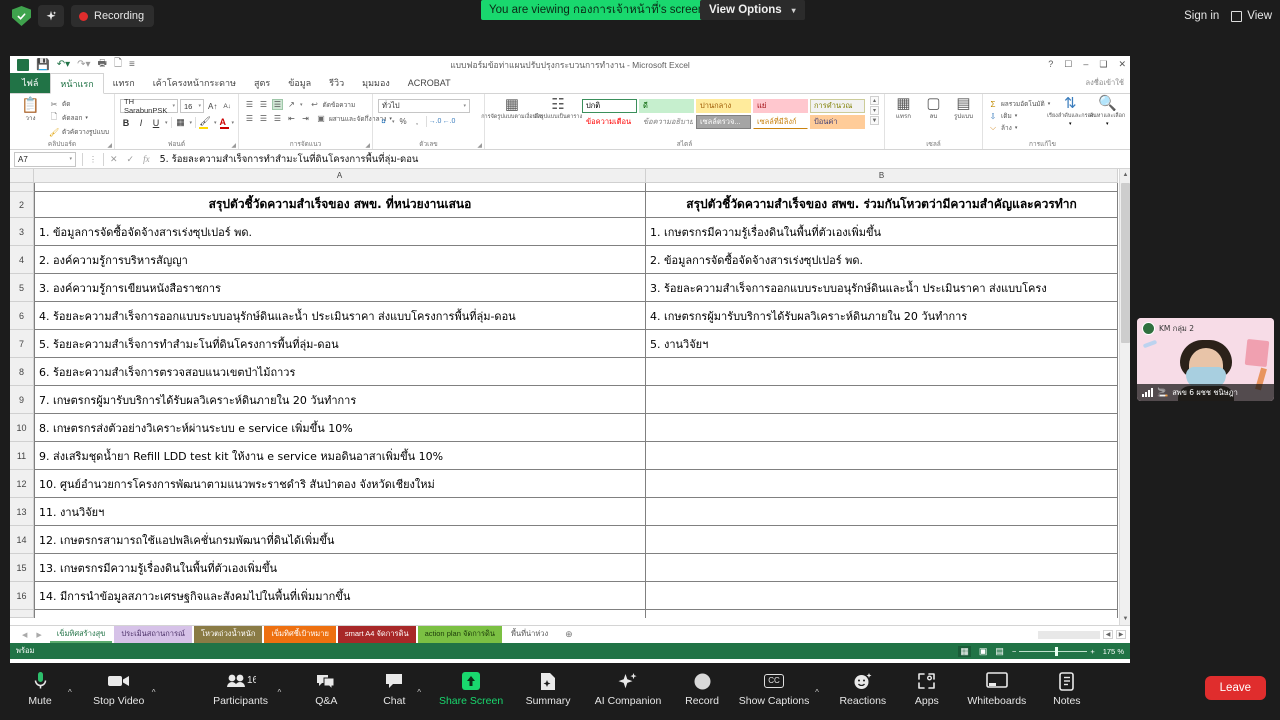  I want to click on ribbon-tab-file: ไฟล์, so click(30, 83).